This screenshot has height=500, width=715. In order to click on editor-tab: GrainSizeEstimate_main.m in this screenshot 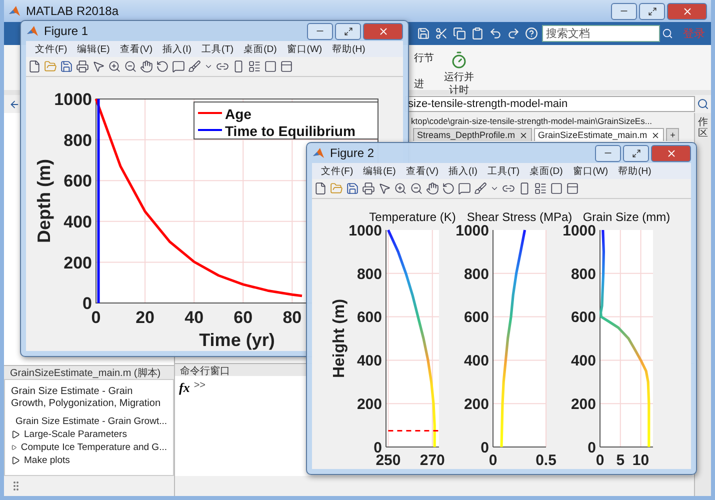, I will do `click(599, 134)`.